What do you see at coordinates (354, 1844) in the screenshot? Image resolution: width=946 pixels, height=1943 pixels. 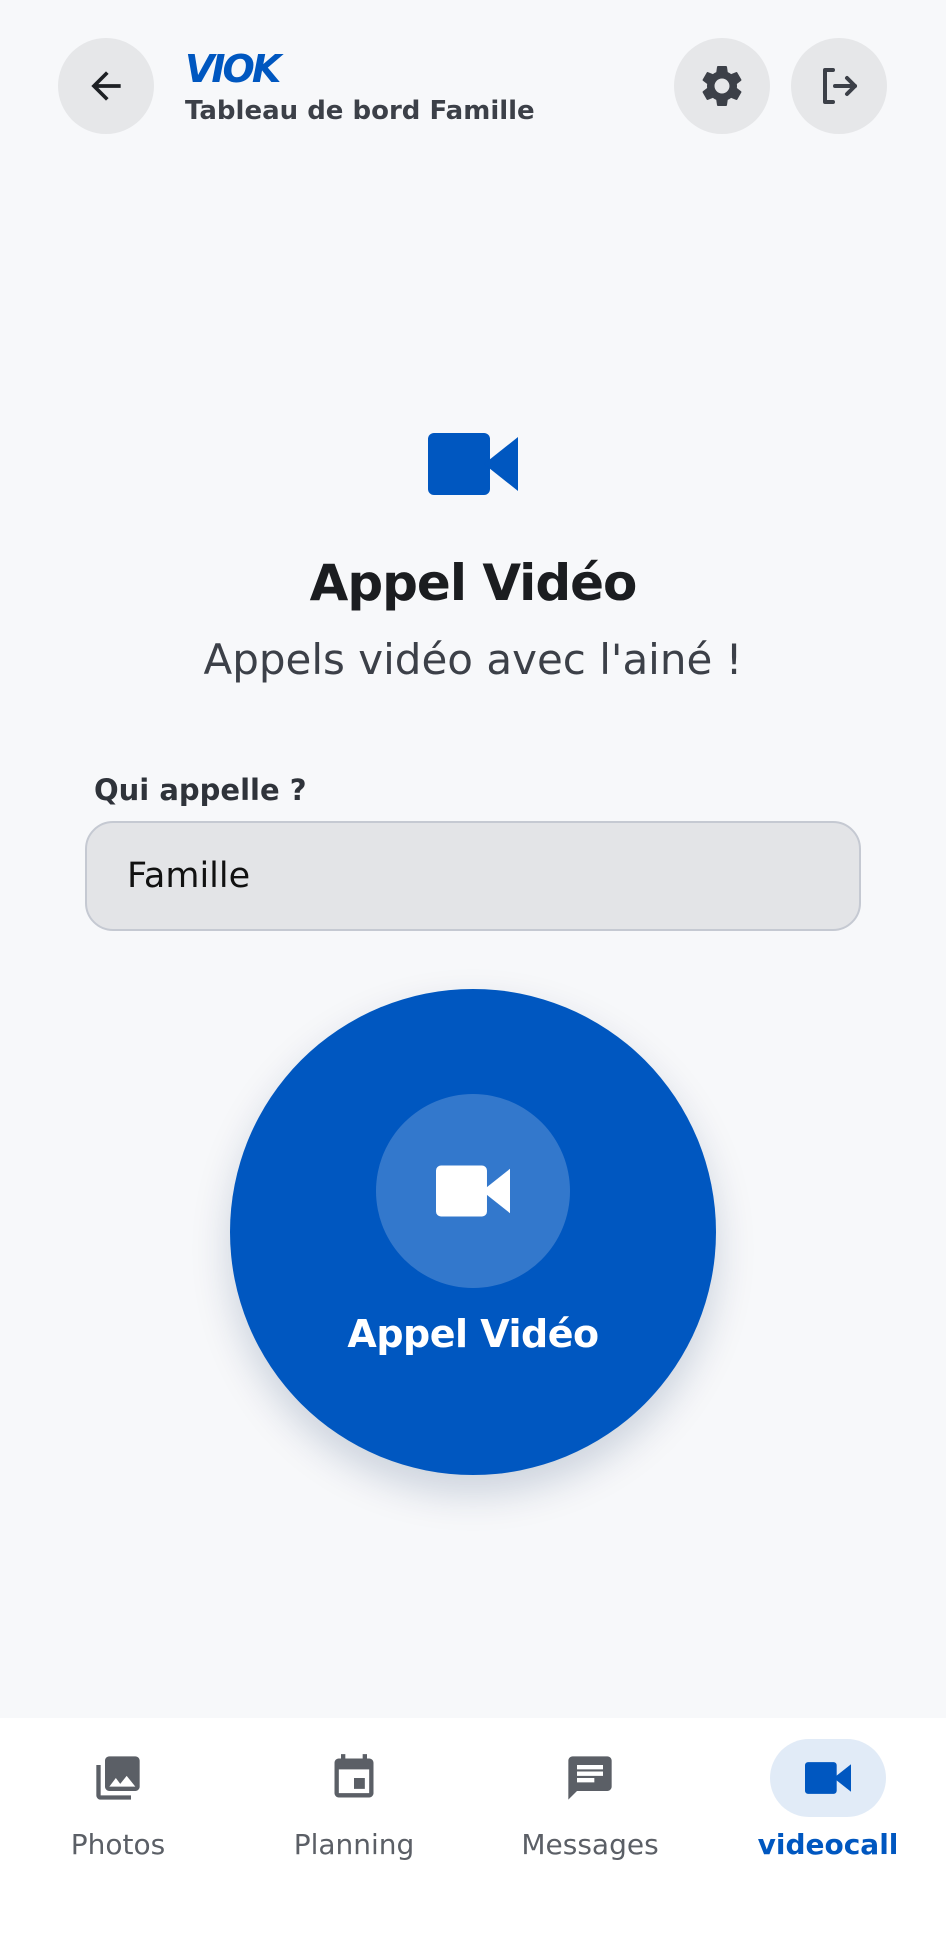 I see `nav-label-planning: Planning` at bounding box center [354, 1844].